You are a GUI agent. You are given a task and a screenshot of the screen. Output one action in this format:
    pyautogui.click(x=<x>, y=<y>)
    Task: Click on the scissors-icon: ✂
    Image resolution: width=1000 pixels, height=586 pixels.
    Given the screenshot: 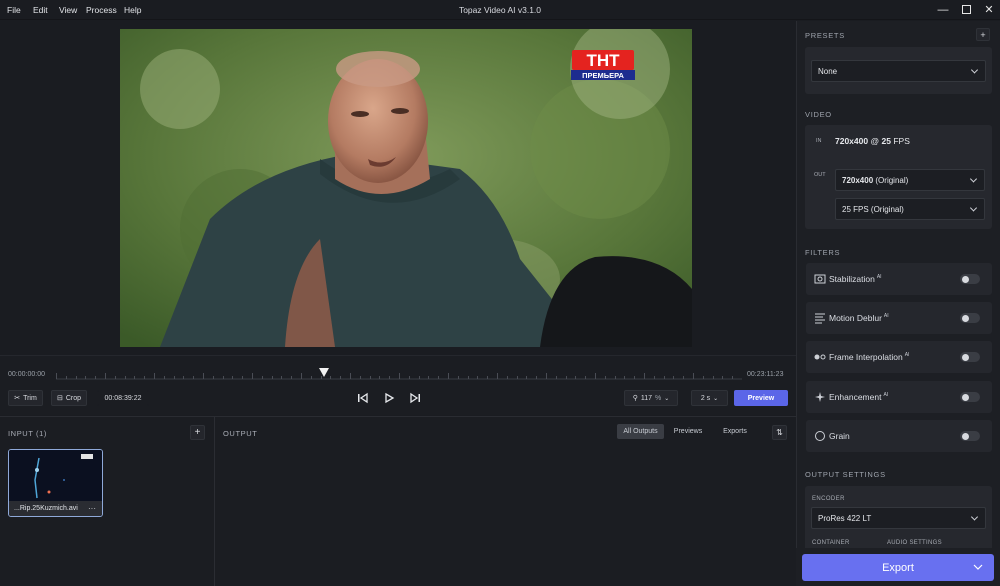 What is the action you would take?
    pyautogui.click(x=17, y=398)
    